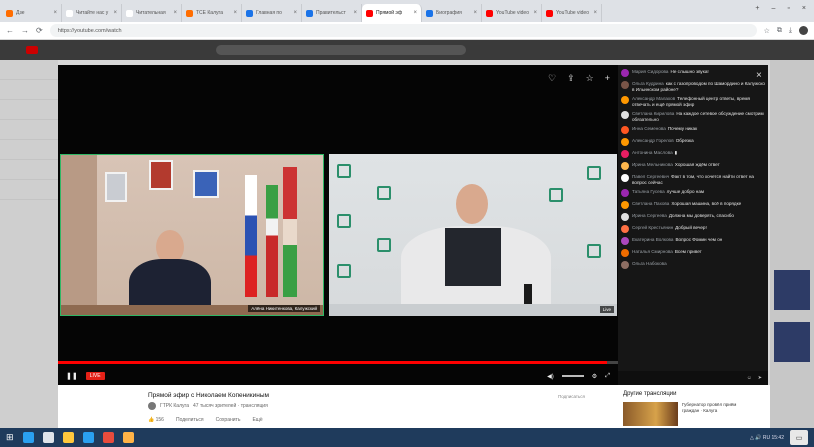 The height and width of the screenshot is (447, 814). What do you see at coordinates (653, 98) in the screenshot?
I see `chat-author-name: Александр Малахов` at bounding box center [653, 98].